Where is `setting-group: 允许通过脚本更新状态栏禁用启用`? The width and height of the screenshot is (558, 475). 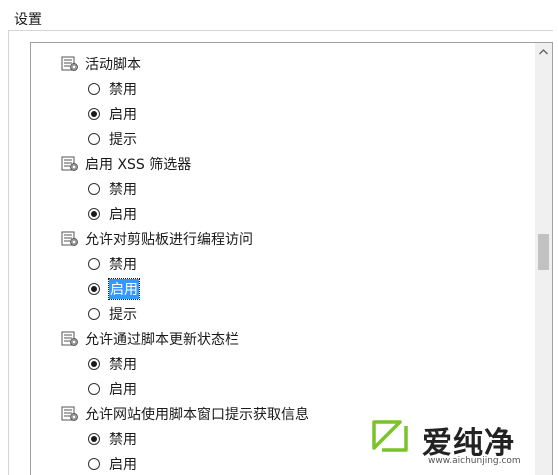 setting-group: 允许通过脚本更新状态栏禁用启用 is located at coordinates (276, 363).